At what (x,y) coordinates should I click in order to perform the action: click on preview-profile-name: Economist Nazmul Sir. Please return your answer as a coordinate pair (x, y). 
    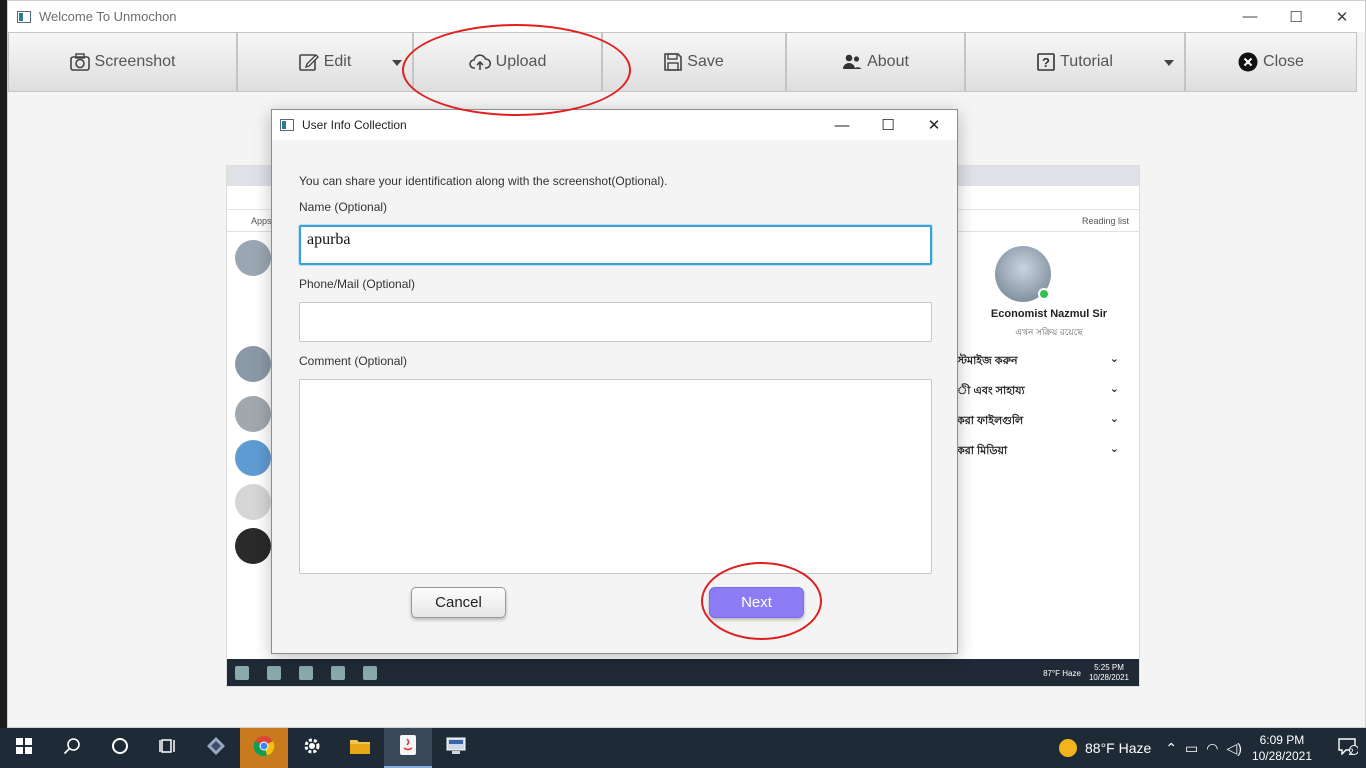
    Looking at the image, I should click on (1049, 314).